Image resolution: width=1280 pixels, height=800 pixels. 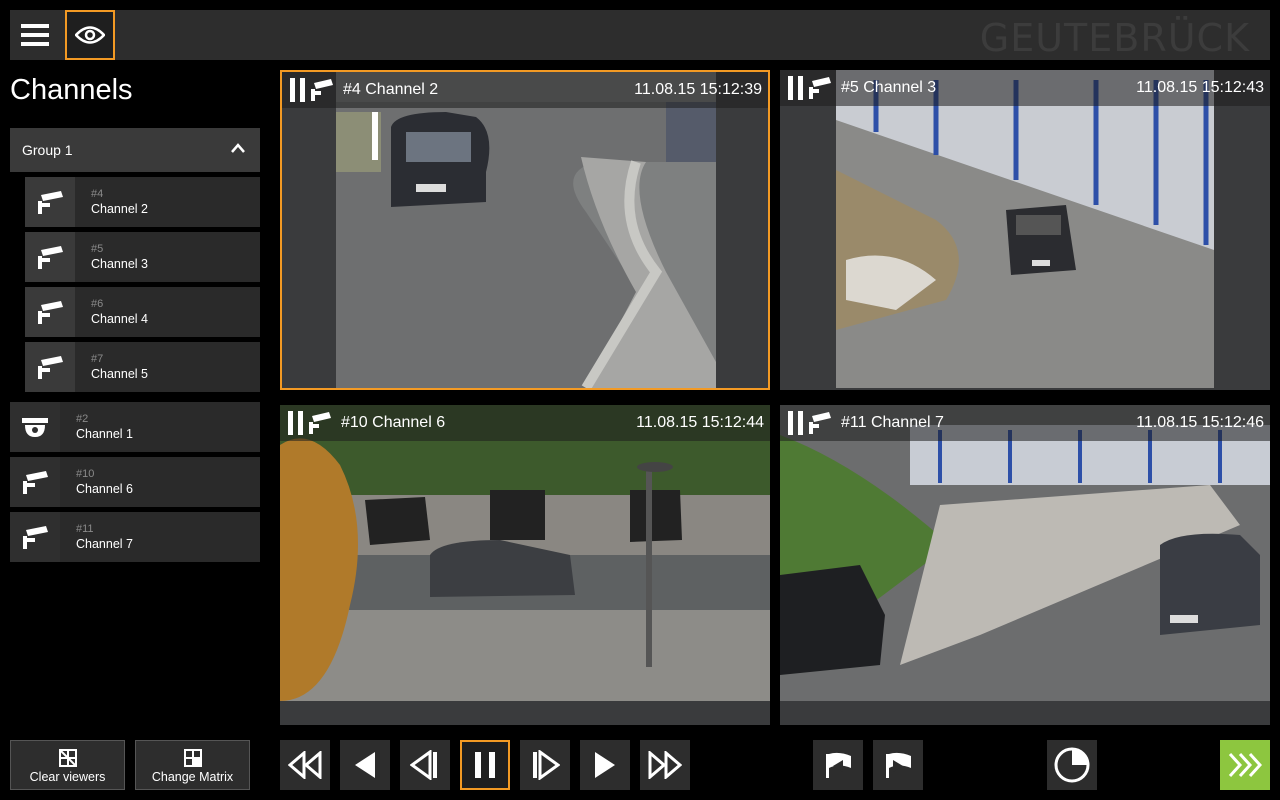 I want to click on eye-icon, so click(x=90, y=35).